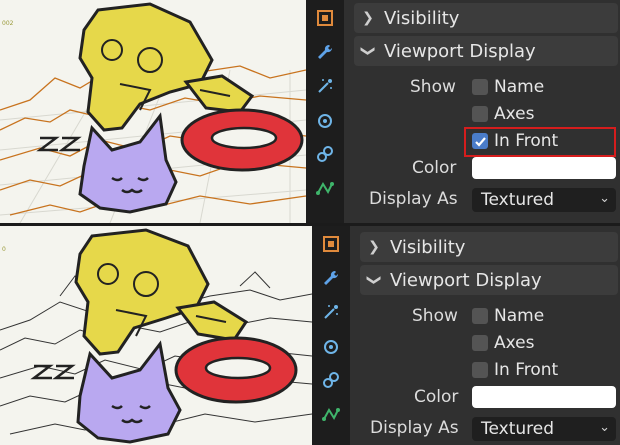 This screenshot has width=620, height=445. Describe the element at coordinates (8, 23) in the screenshot. I see `viewport-corner-label: 002` at that location.